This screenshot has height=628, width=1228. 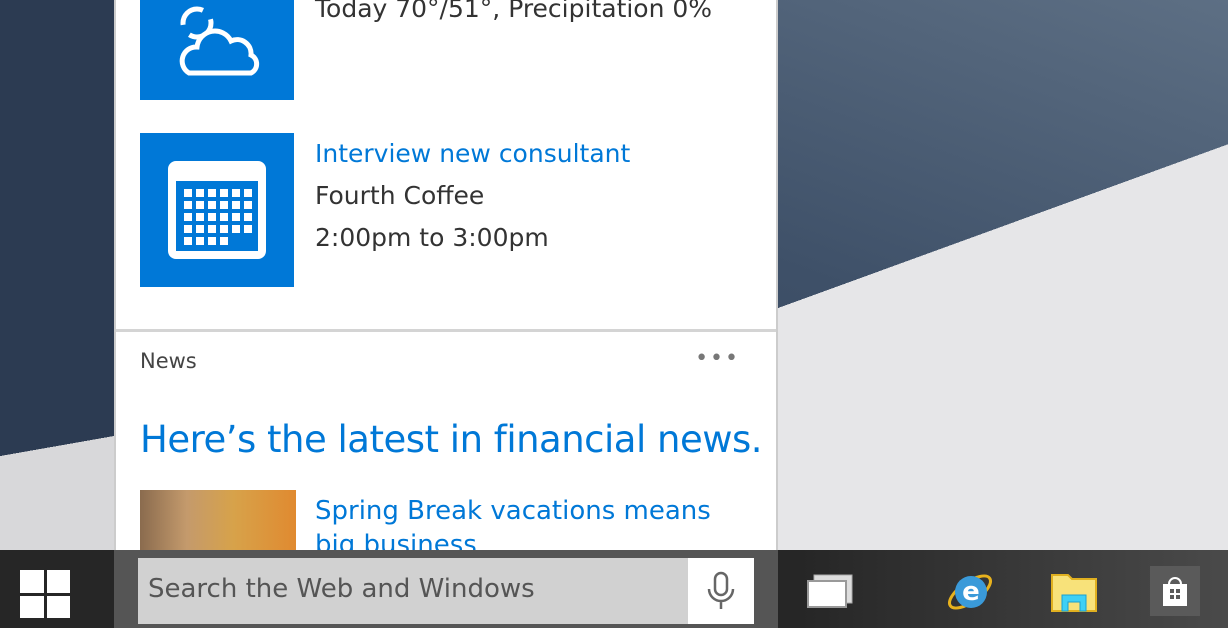 I want to click on windows-start-icon, so click(x=45, y=594).